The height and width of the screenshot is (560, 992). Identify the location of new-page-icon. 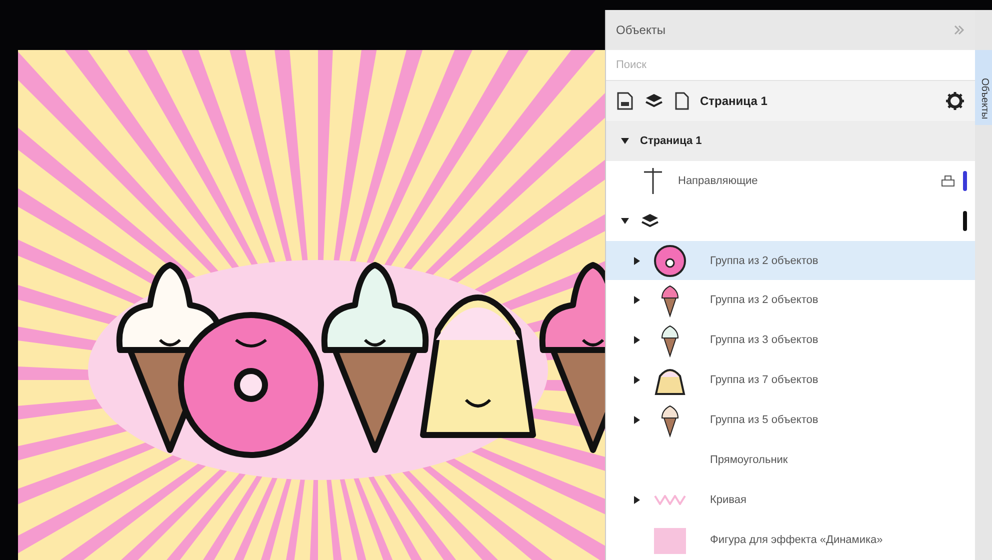
(625, 100).